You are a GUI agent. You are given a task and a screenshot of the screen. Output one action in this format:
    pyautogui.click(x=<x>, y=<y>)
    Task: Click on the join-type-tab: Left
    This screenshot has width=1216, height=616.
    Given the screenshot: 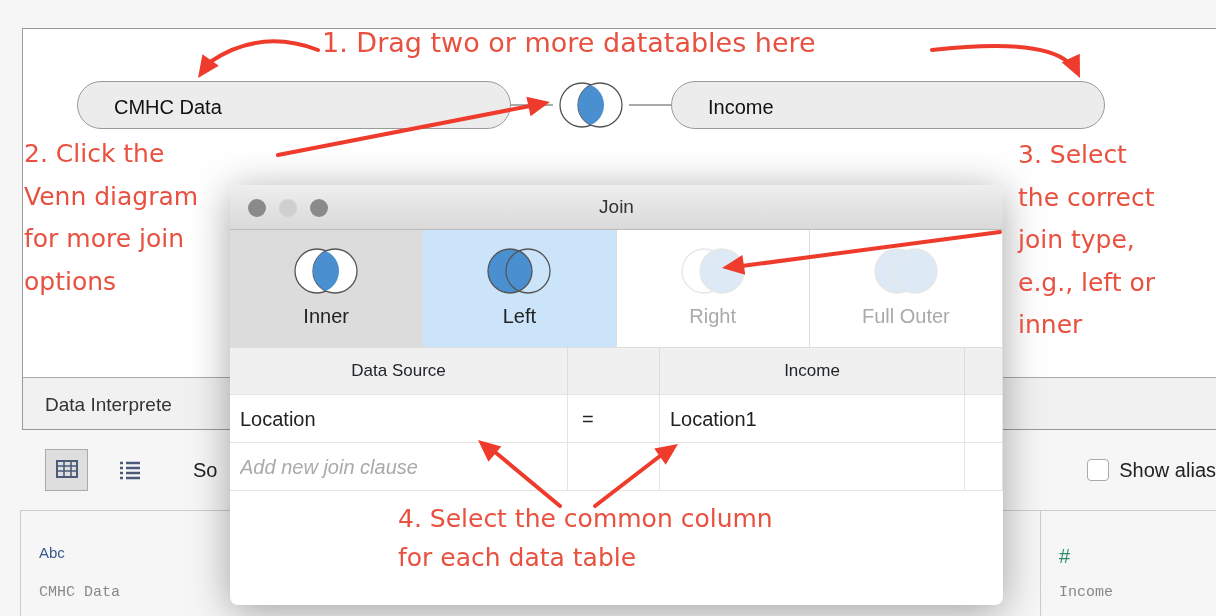 What is the action you would take?
    pyautogui.click(x=520, y=288)
    